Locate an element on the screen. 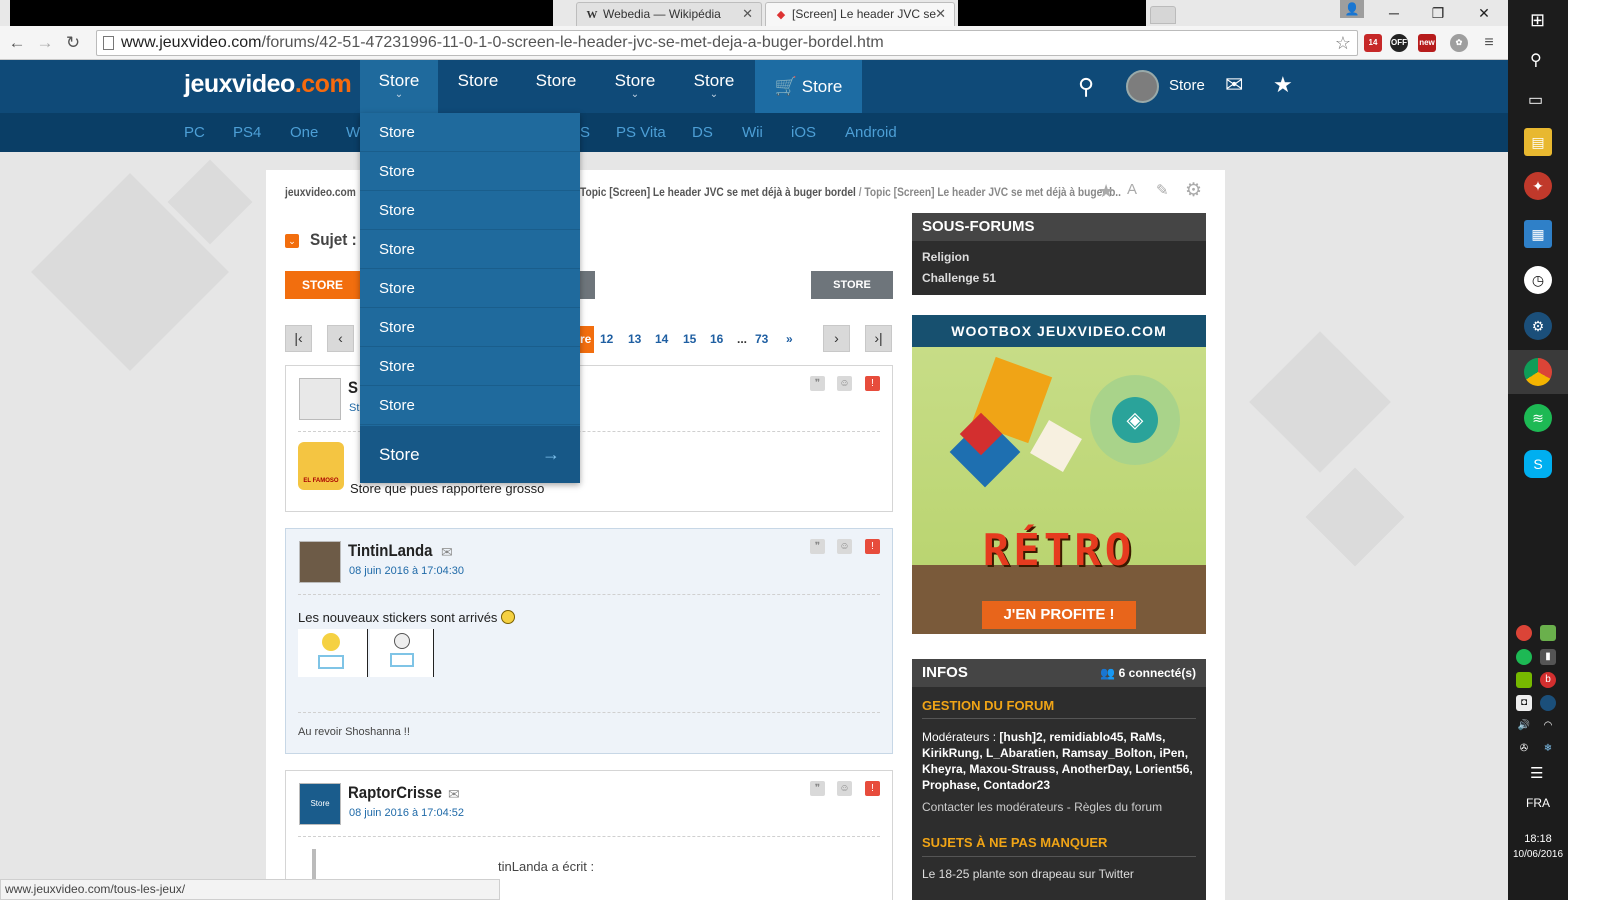 The image size is (1600, 900). user-profile-icon: 👤 is located at coordinates (1352, 9).